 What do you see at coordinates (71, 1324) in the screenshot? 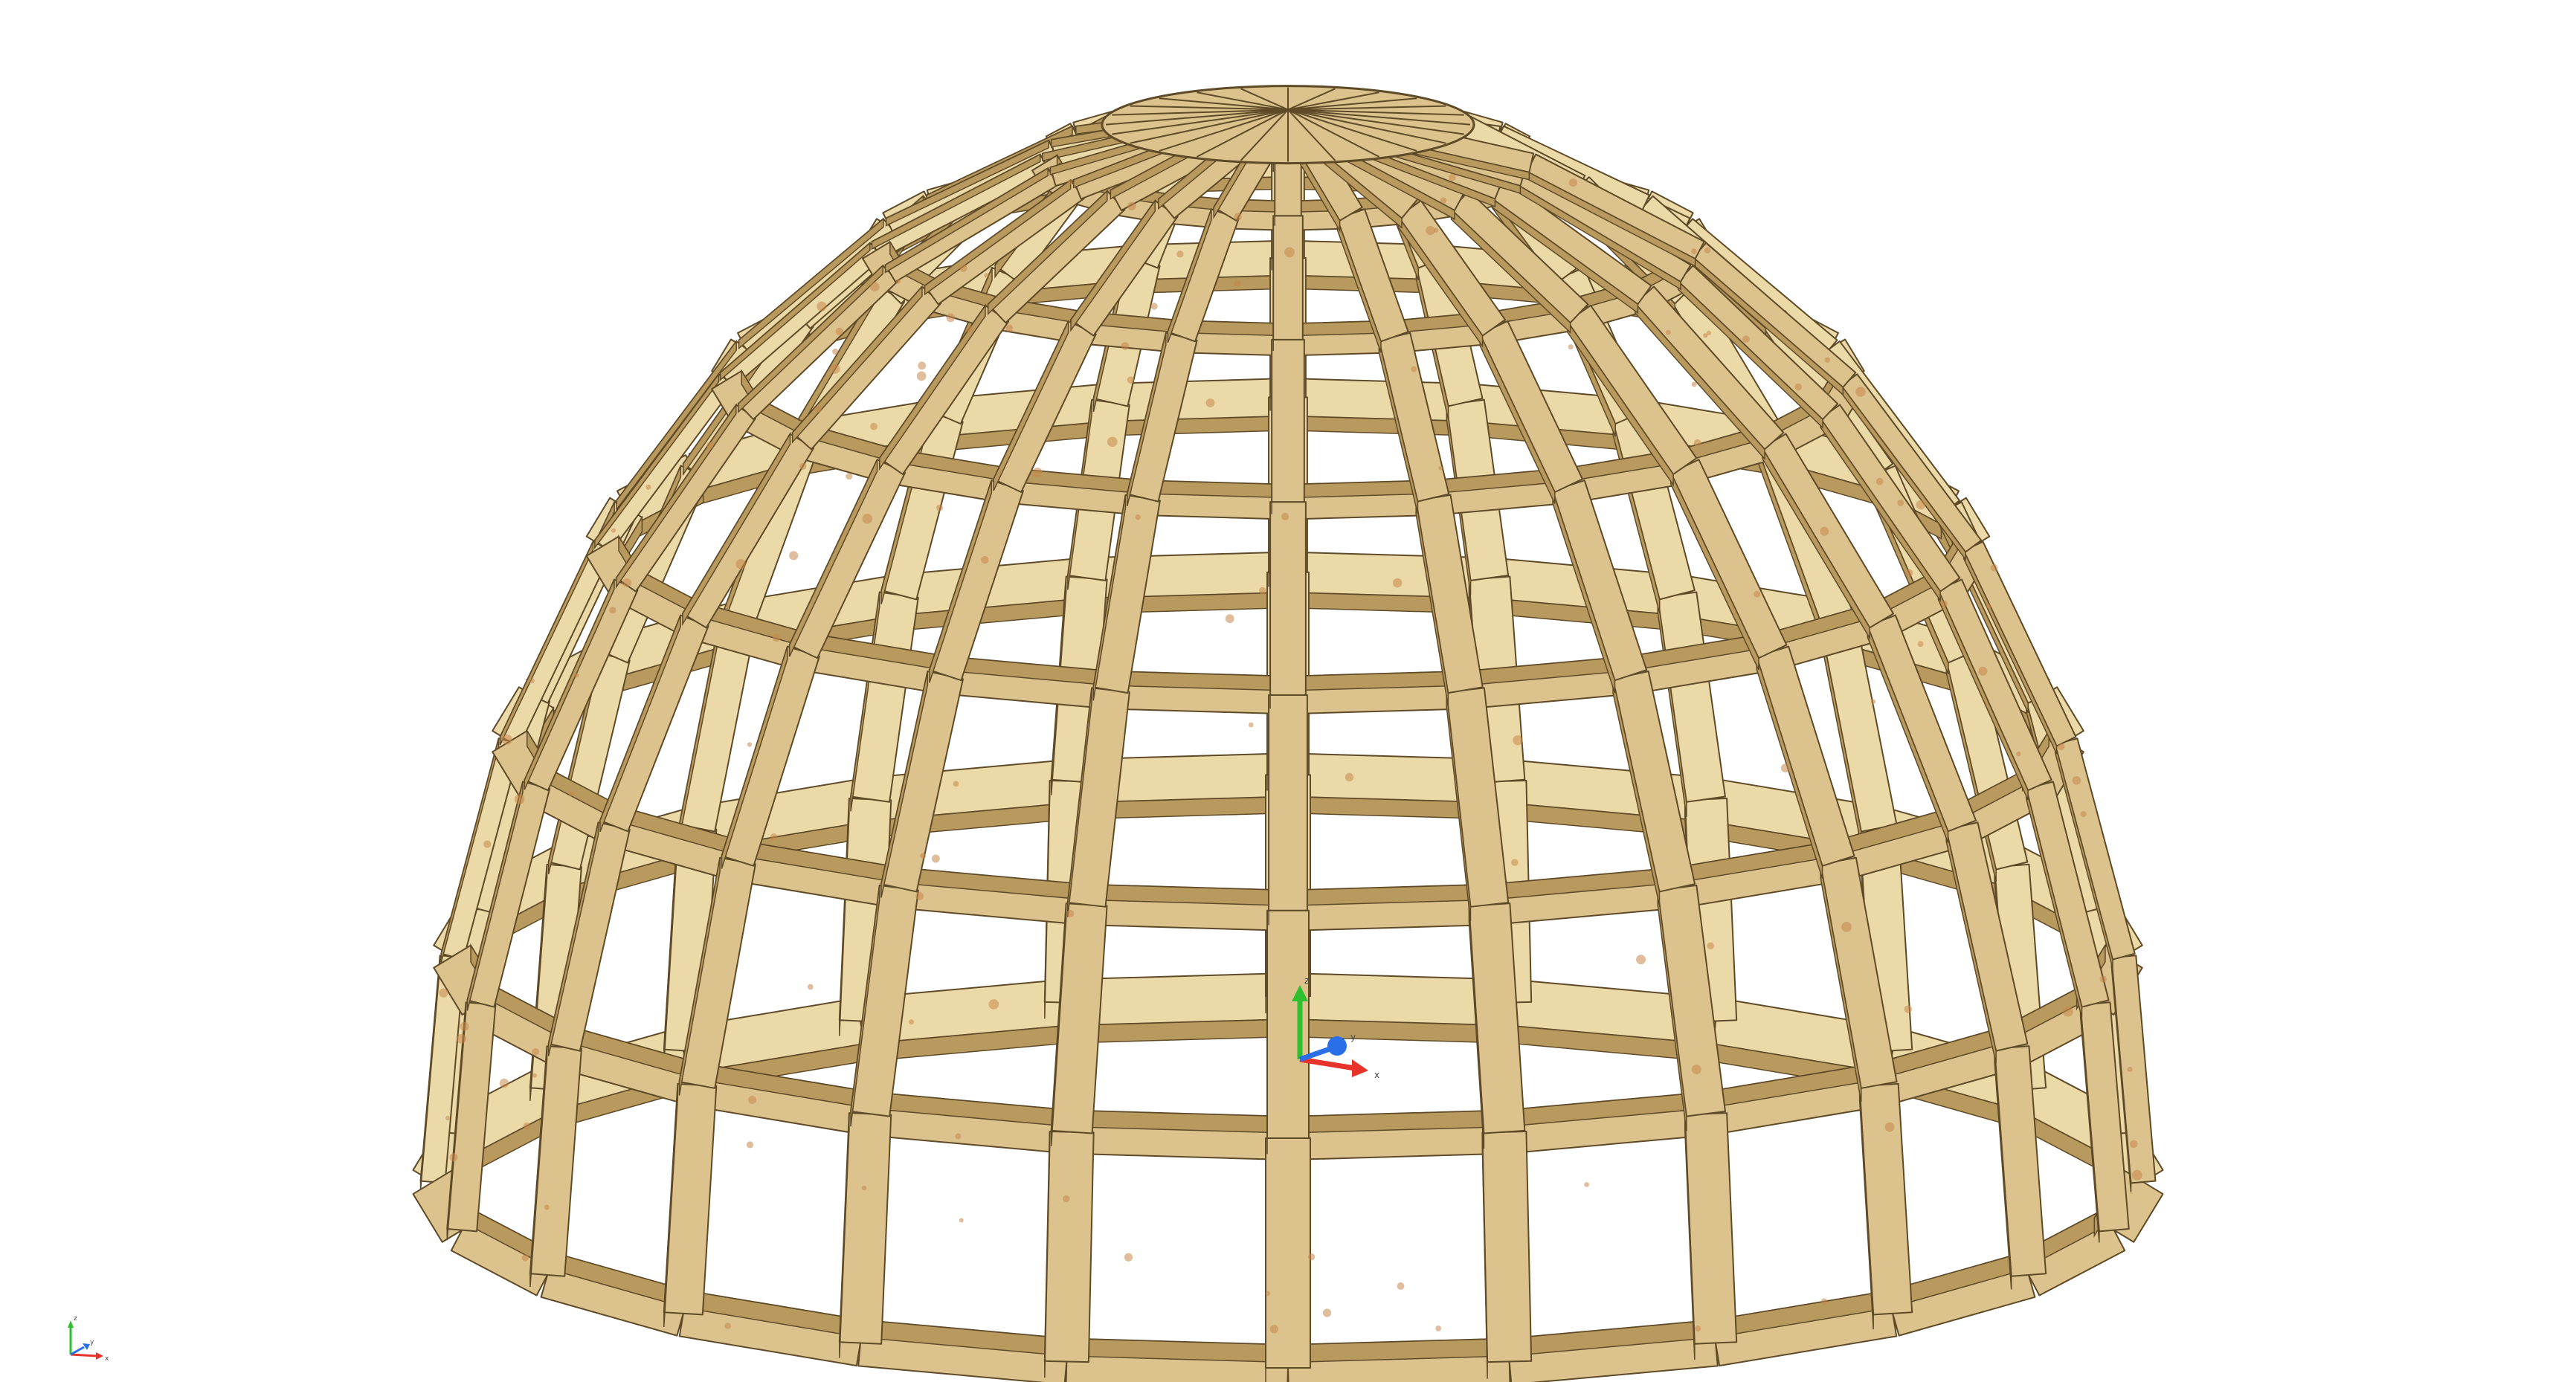
I see `z-axis-arrow` at bounding box center [71, 1324].